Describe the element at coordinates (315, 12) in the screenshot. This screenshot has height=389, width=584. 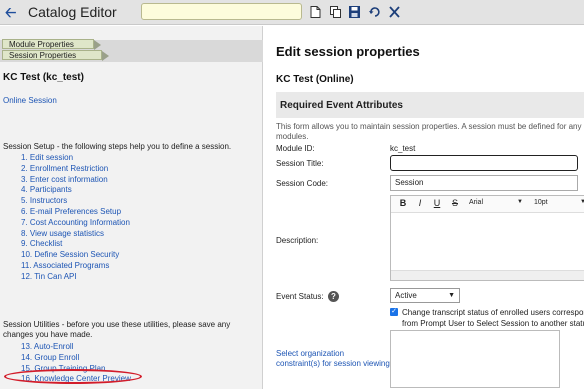
I see `new-document-icon` at that location.